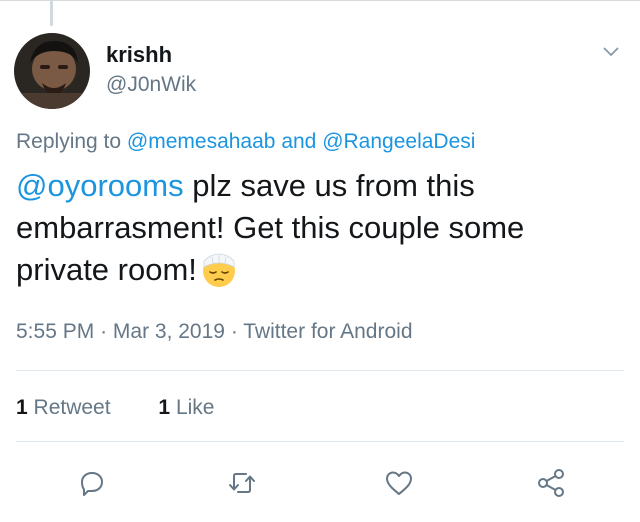  Describe the element at coordinates (69, 141) in the screenshot. I see `replying-to-label: Replying to` at that location.